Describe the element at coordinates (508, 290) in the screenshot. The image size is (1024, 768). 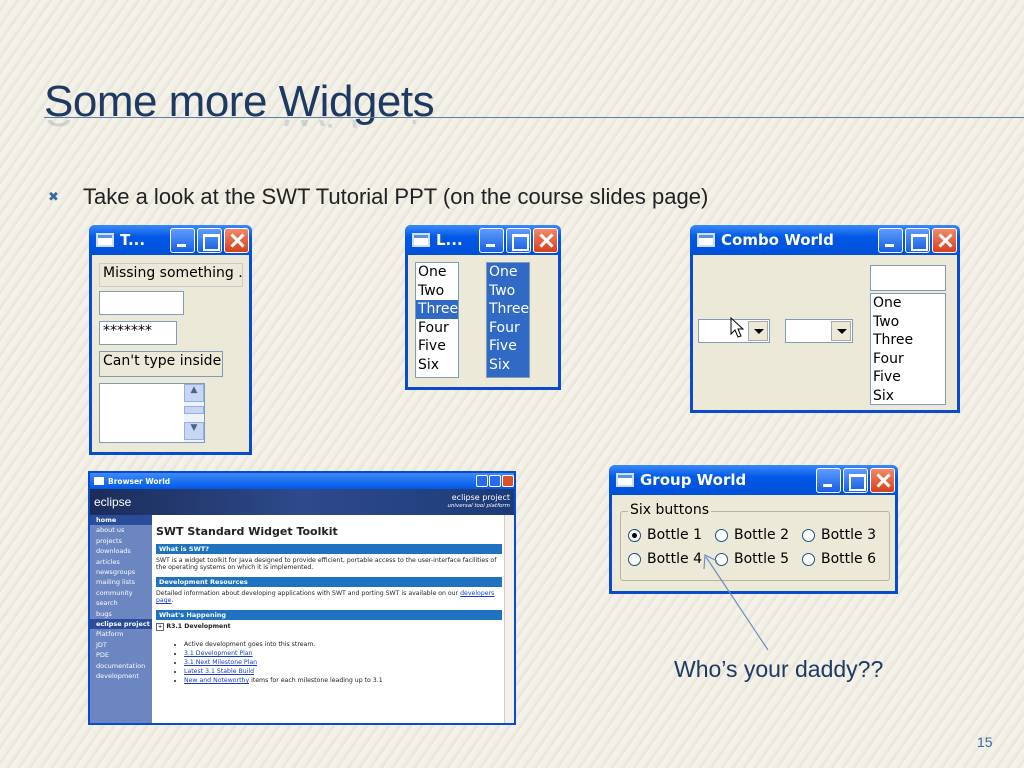
I see `list-item-selected: Two` at that location.